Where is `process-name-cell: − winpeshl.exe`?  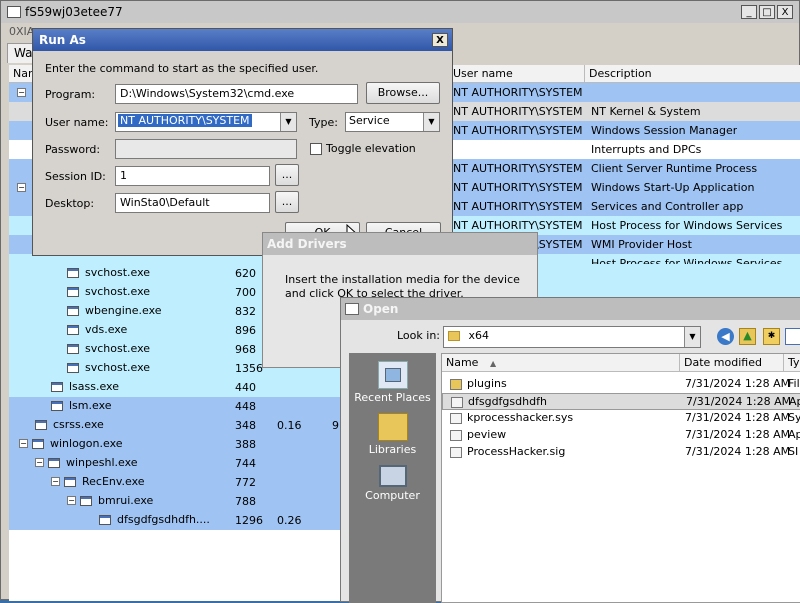 process-name-cell: − winpeshl.exe is located at coordinates (86, 462).